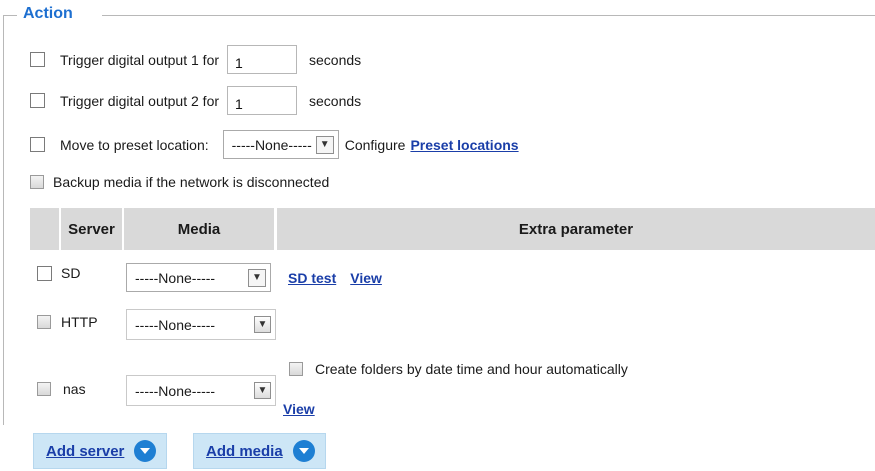 The height and width of the screenshot is (471, 875). What do you see at coordinates (335, 100) in the screenshot?
I see `trigger-do2-unit: seconds` at bounding box center [335, 100].